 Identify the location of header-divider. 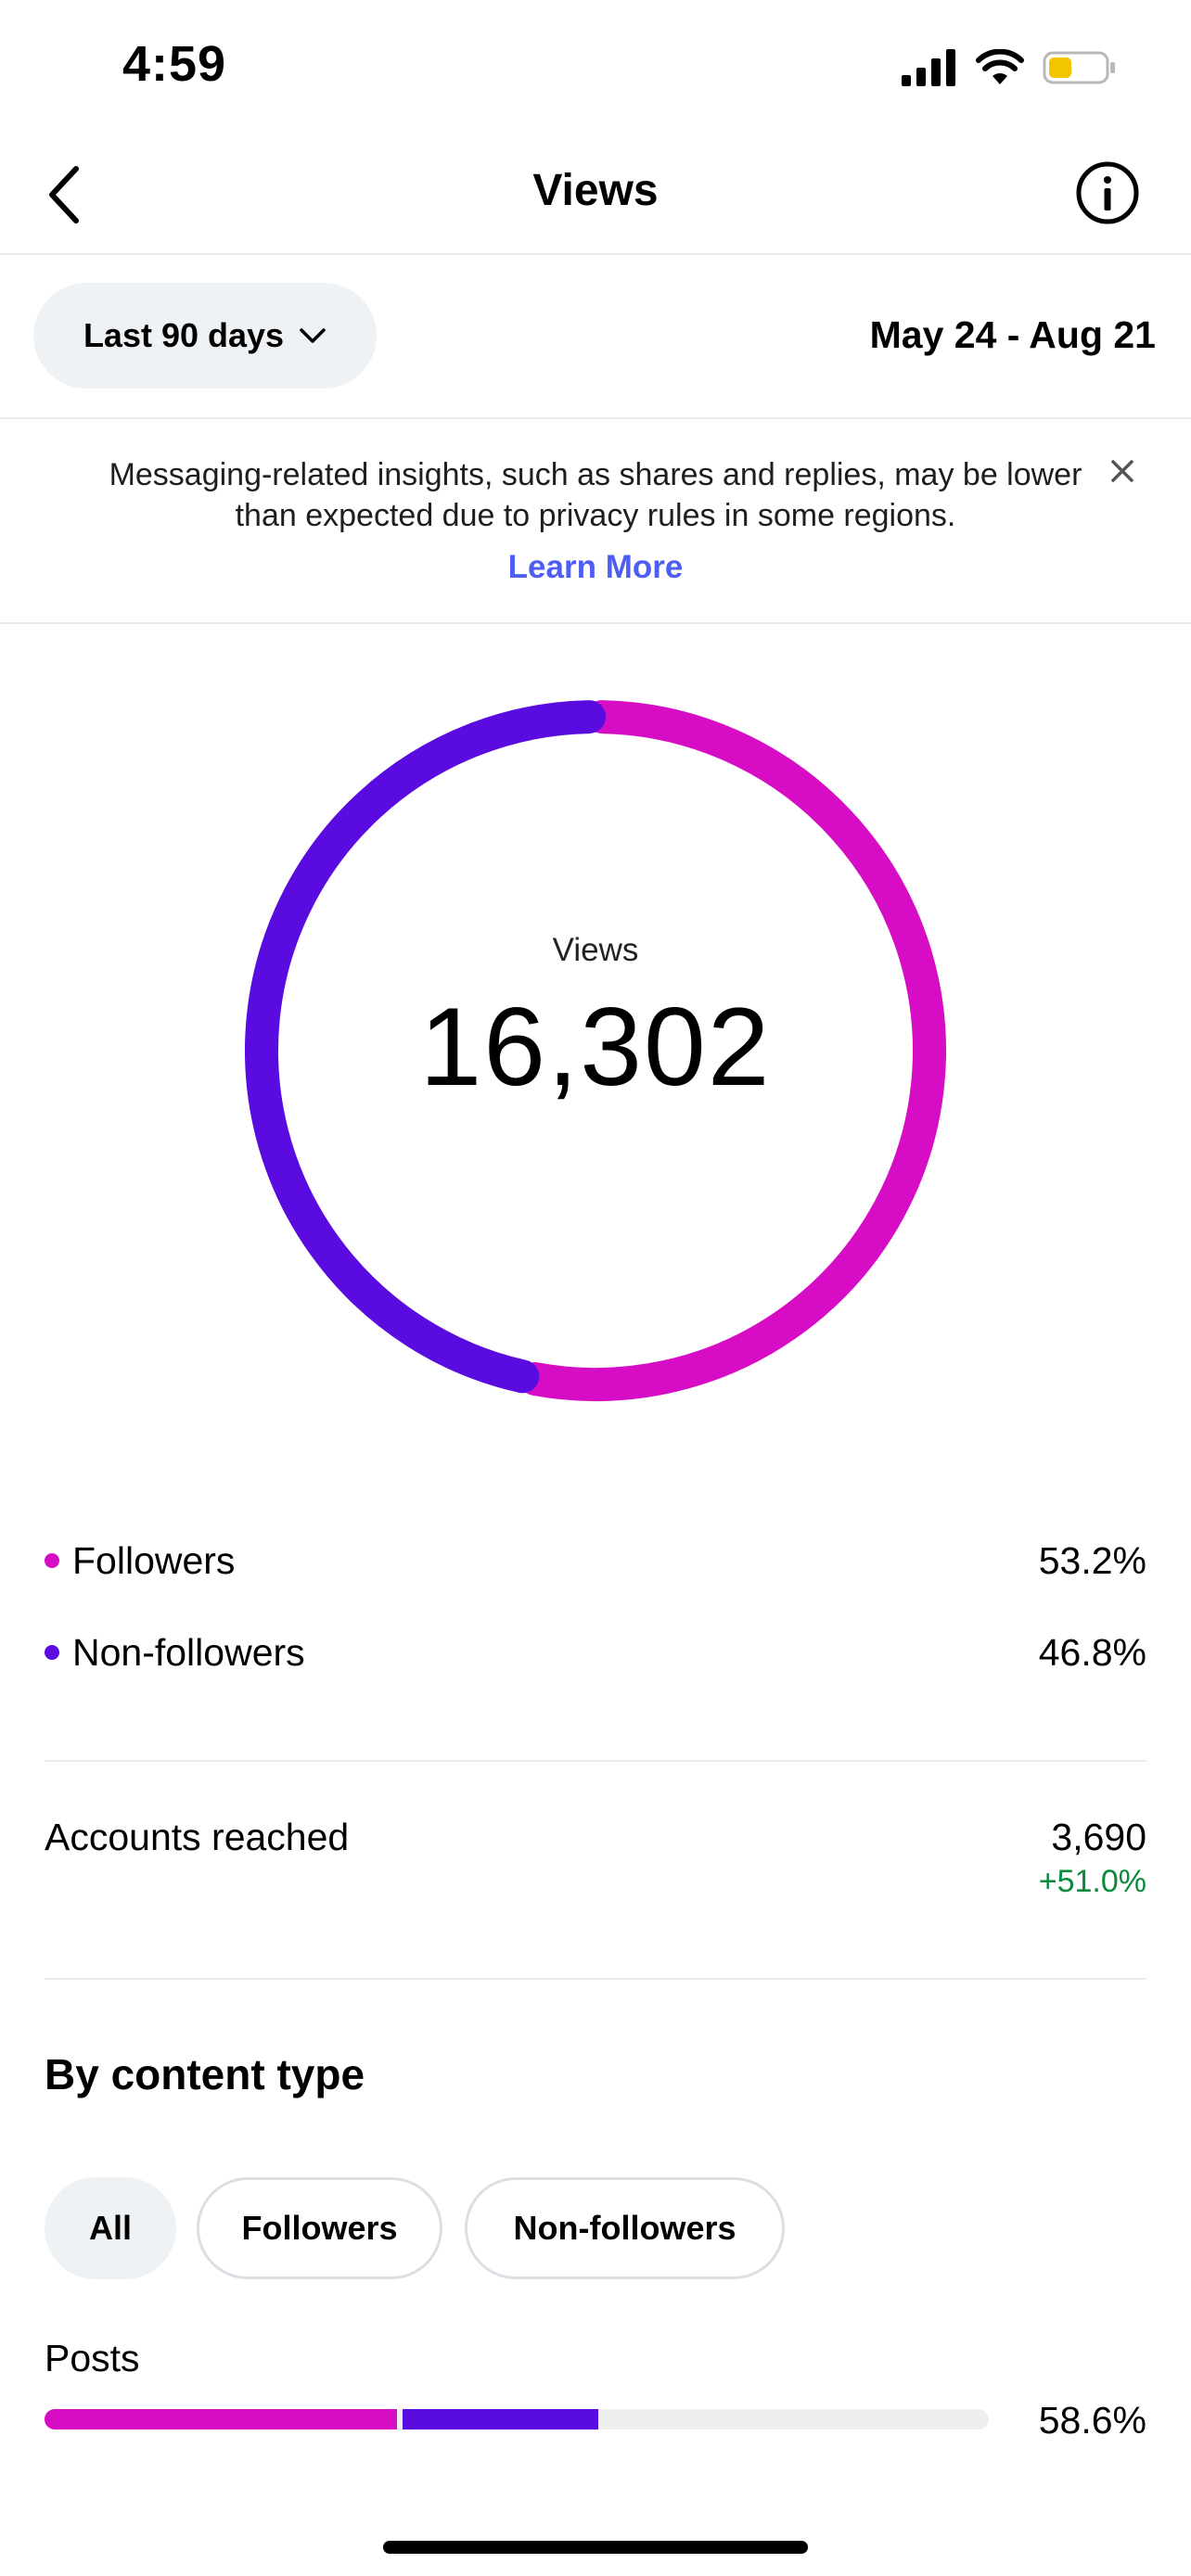
(595, 254).